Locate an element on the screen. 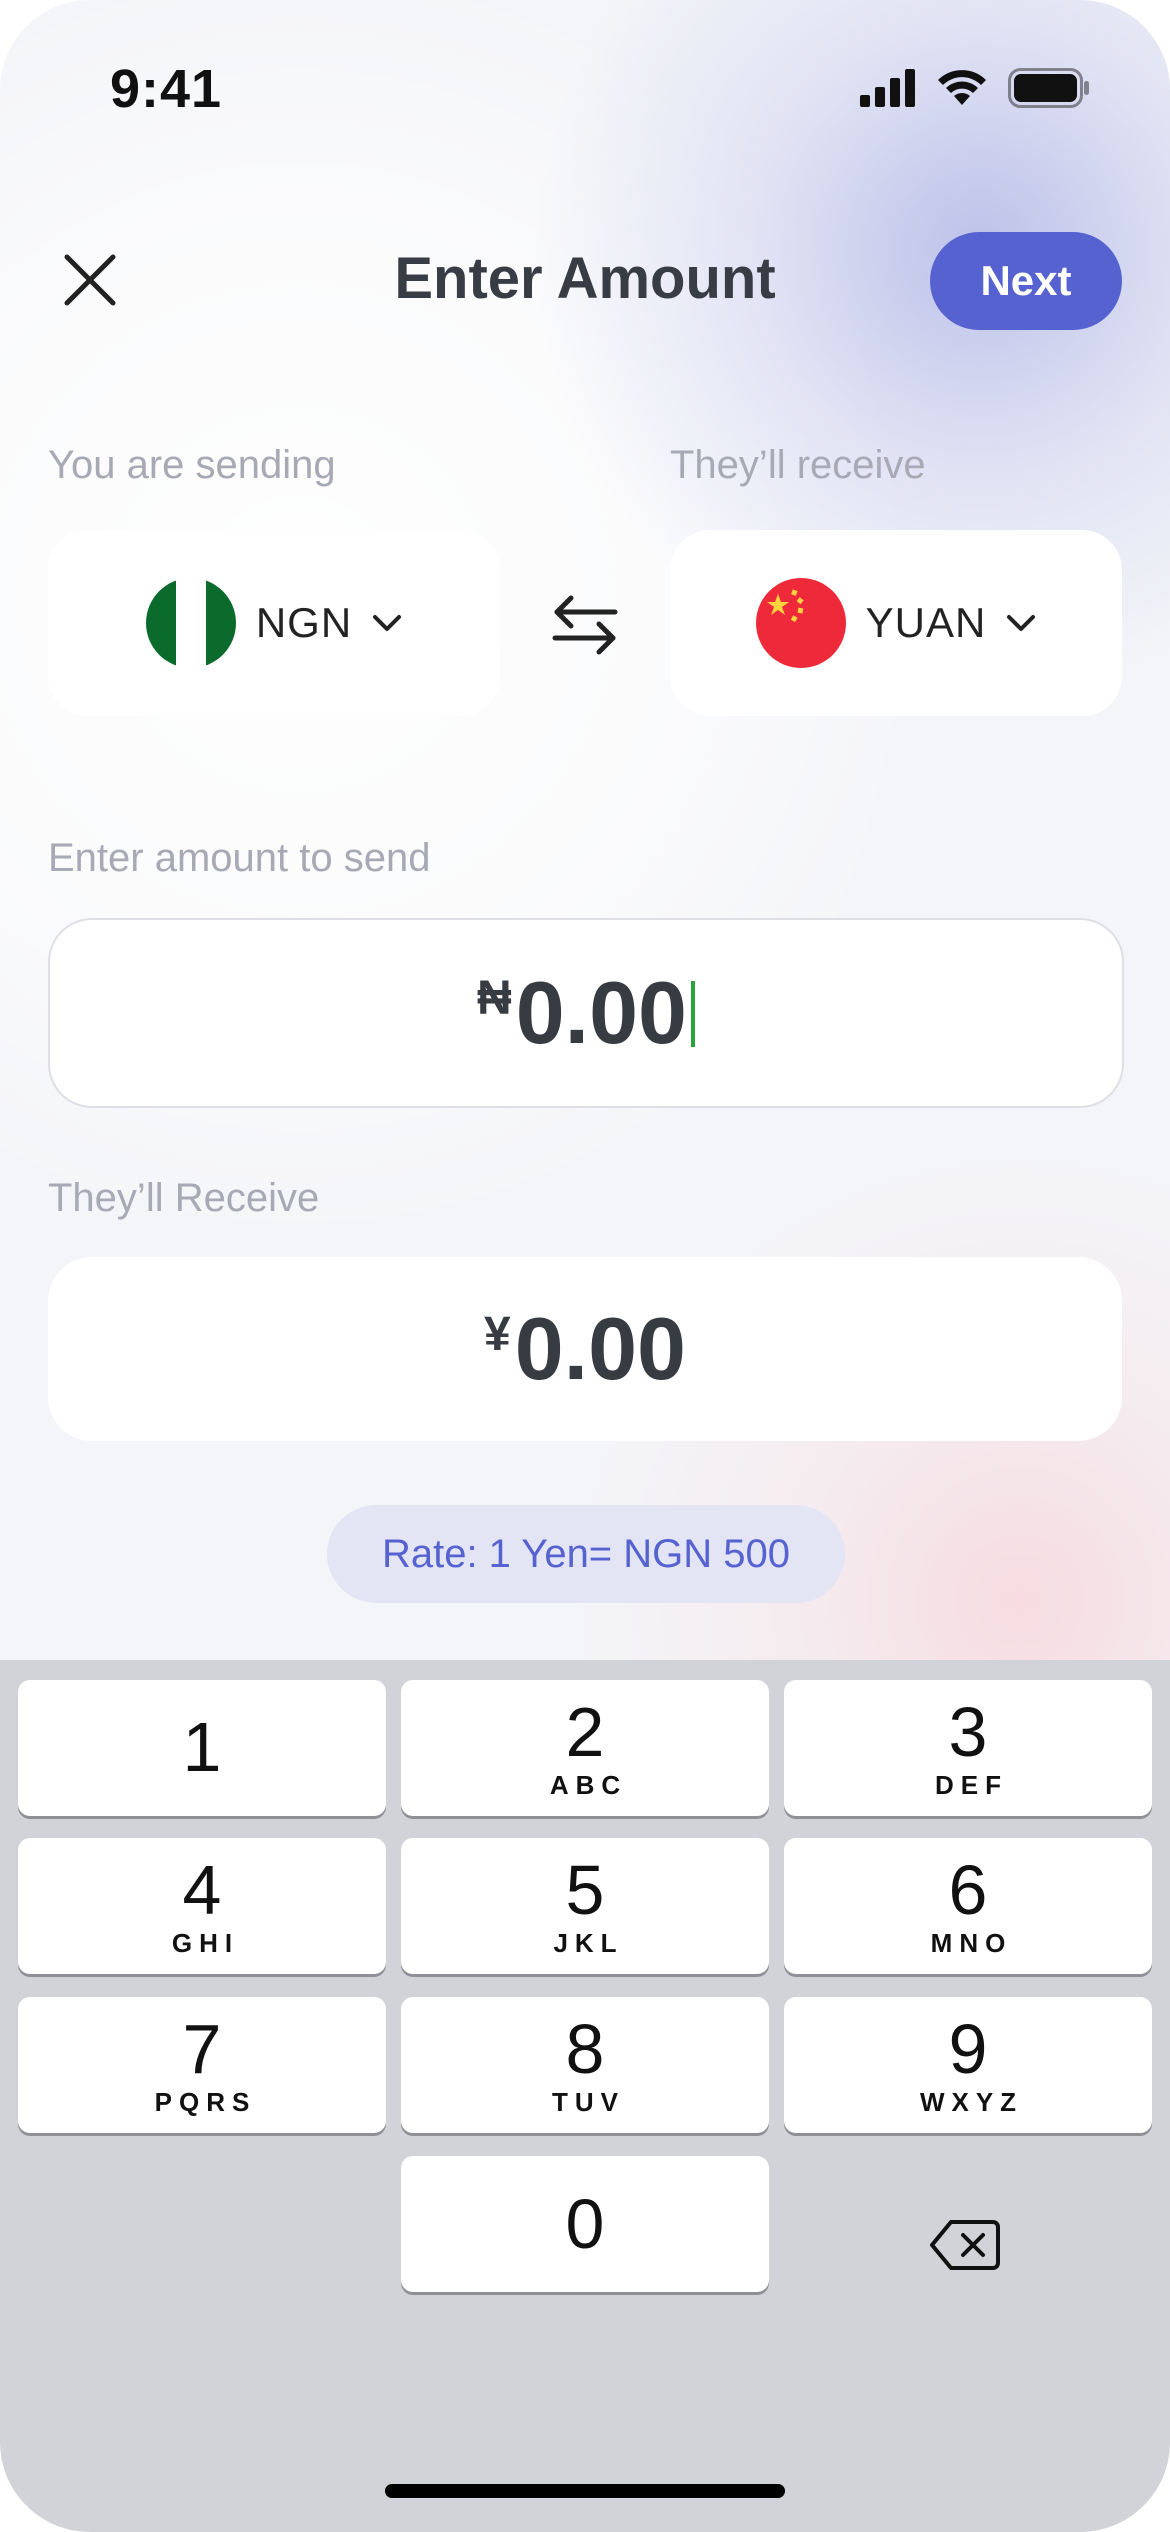 This screenshot has width=1170, height=2532. cellular-signal-icon is located at coordinates (887, 88).